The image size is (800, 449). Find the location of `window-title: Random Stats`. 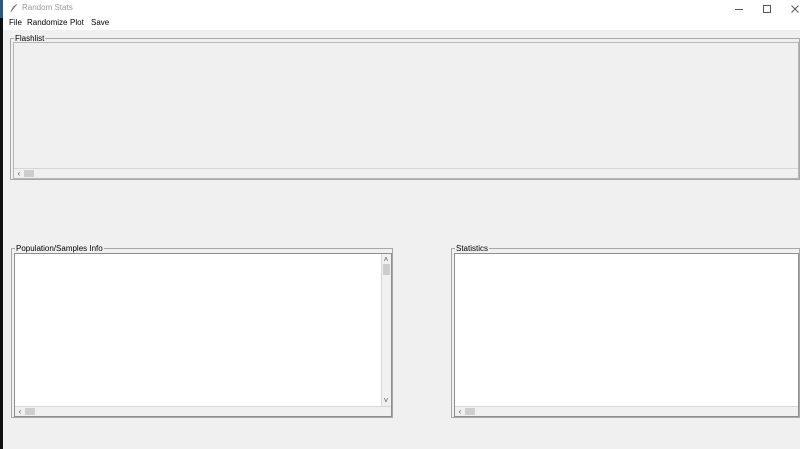

window-title: Random Stats is located at coordinates (47, 7).